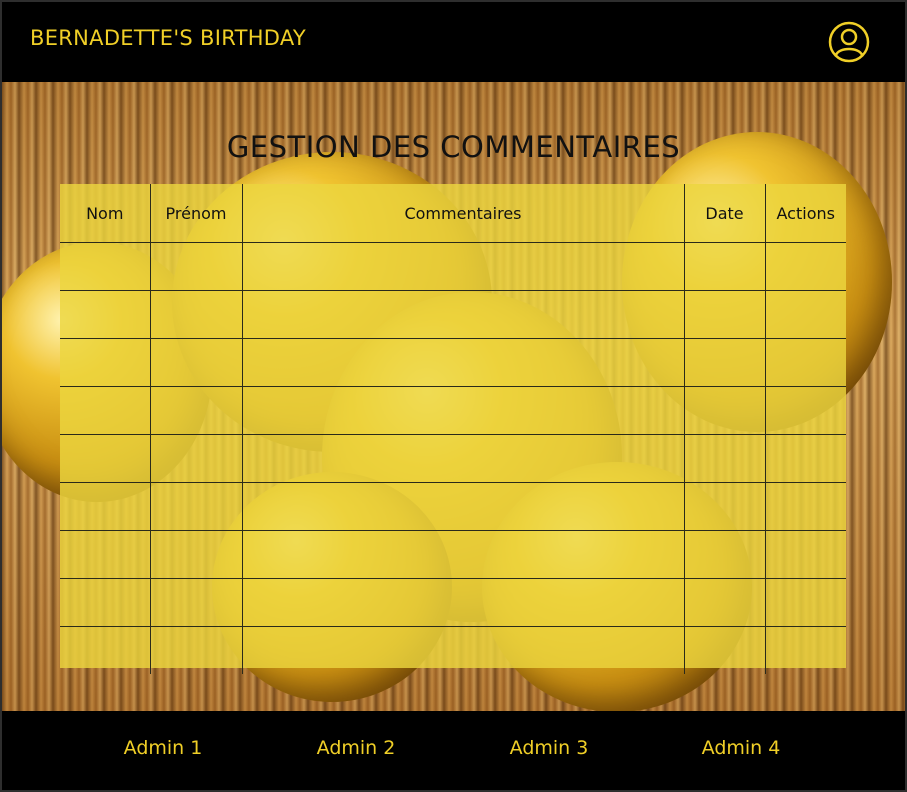  What do you see at coordinates (849, 42) in the screenshot?
I see `user-circle-icon` at bounding box center [849, 42].